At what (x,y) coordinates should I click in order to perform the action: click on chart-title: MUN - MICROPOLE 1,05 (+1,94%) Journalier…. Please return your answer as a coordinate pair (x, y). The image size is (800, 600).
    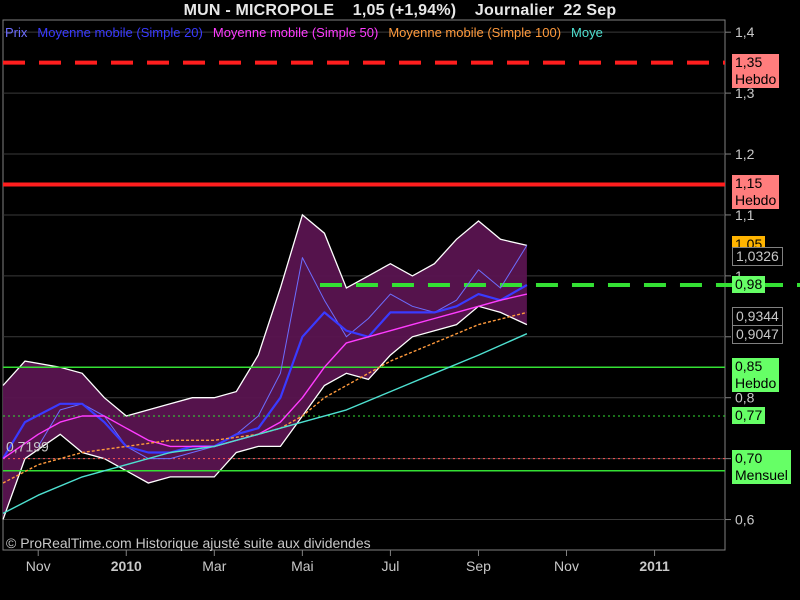
    Looking at the image, I should click on (400, 10).